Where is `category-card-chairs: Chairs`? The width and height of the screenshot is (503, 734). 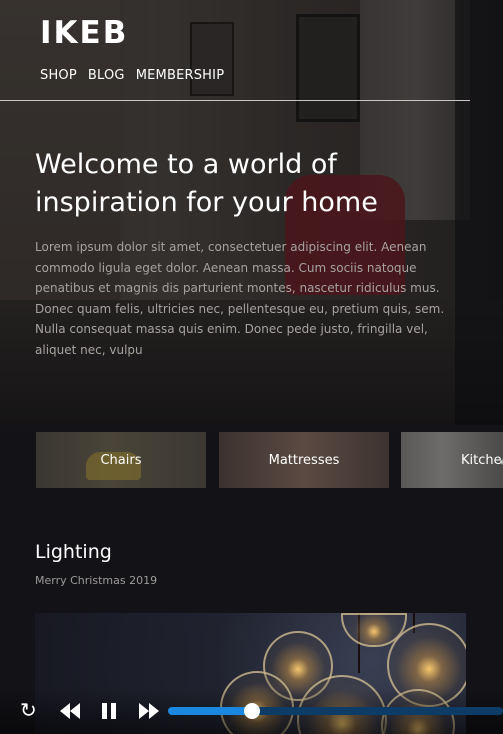
category-card-chairs: Chairs is located at coordinates (121, 460).